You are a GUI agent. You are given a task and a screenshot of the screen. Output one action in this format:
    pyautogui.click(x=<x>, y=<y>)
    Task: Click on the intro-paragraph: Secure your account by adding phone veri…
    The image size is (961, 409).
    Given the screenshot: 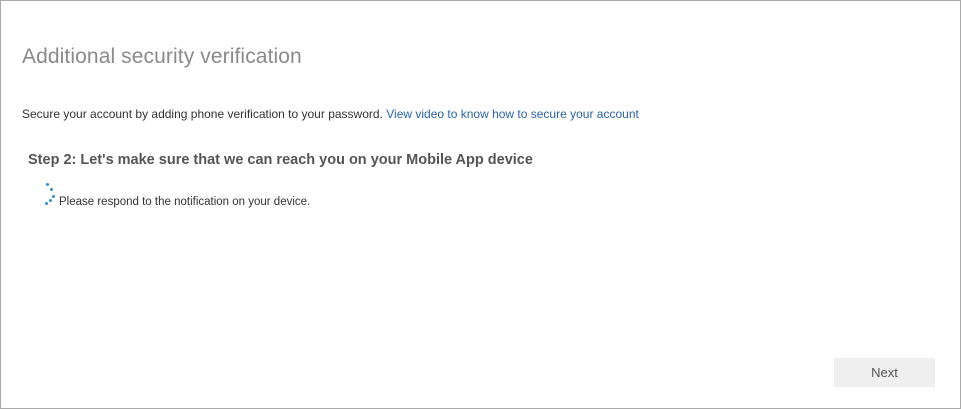 What is the action you would take?
    pyautogui.click(x=330, y=114)
    